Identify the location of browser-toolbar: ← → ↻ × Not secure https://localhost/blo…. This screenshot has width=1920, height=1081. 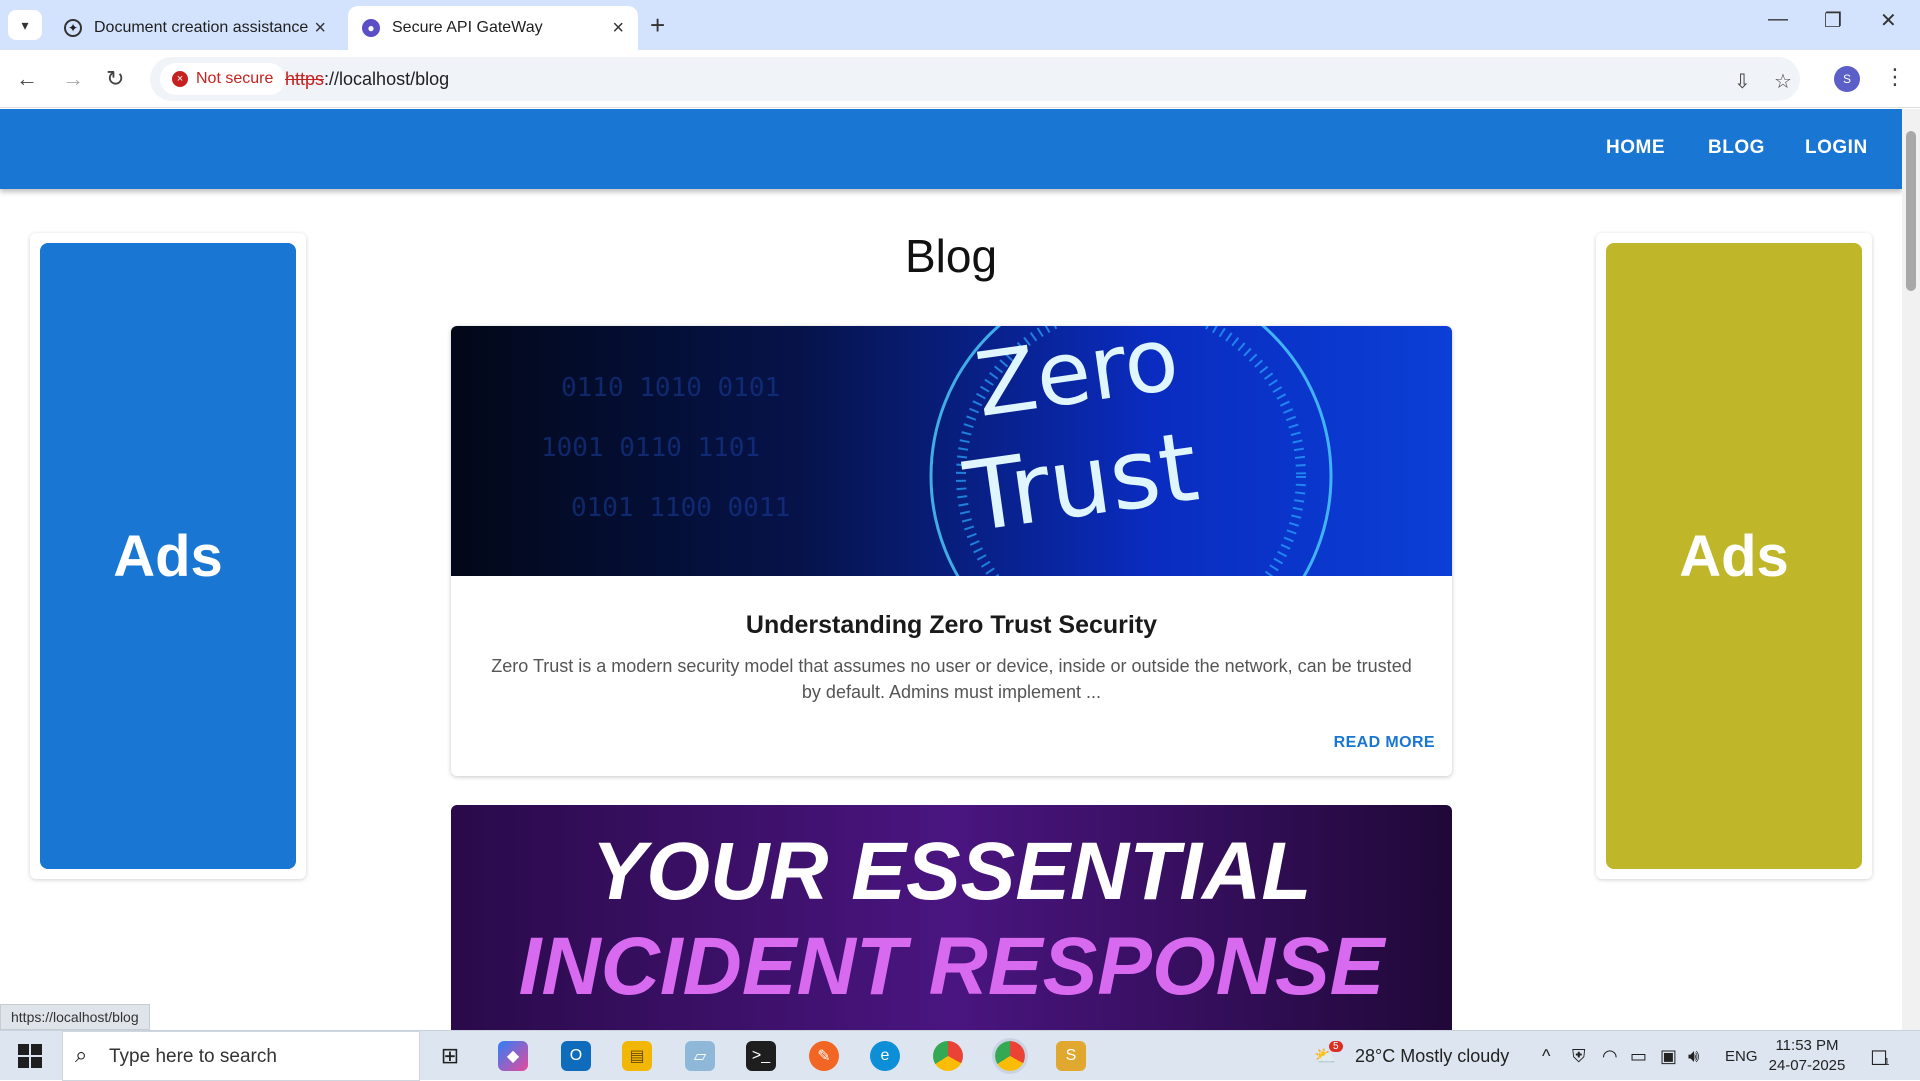
(960, 79).